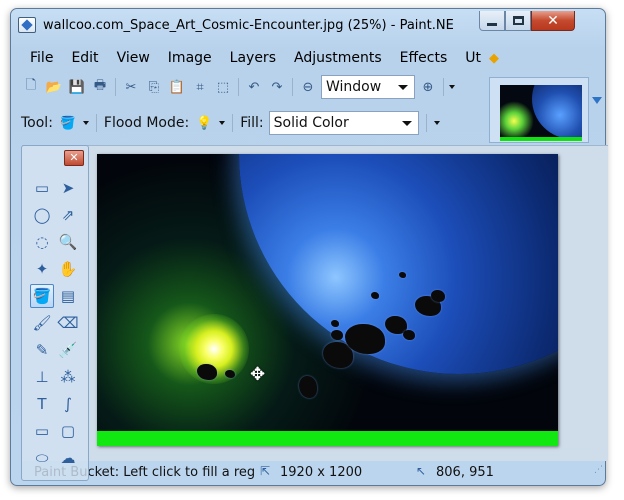 The height and width of the screenshot is (500, 624). I want to click on paint-net-app-icon, so click(27, 25).